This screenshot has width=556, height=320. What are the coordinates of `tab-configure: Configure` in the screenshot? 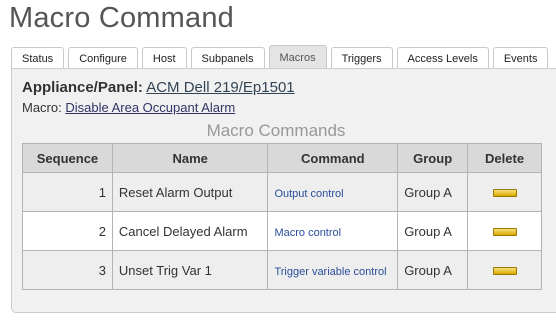 It's located at (103, 58).